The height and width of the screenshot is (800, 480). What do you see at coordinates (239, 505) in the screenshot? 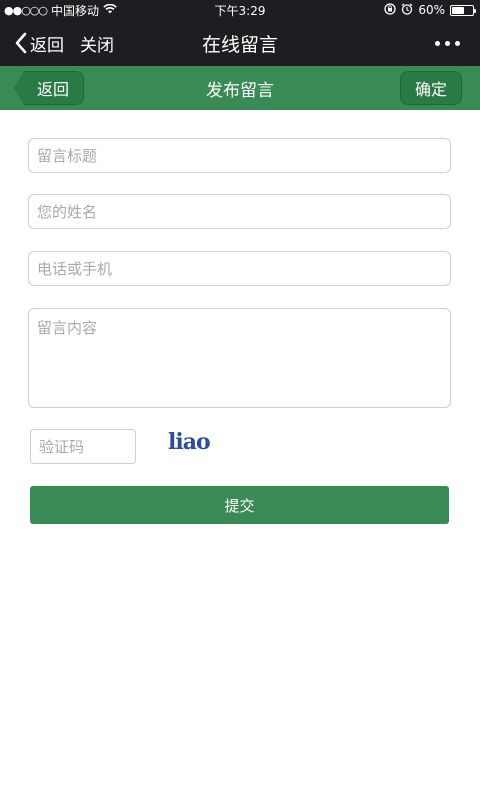
I see `submit-button: 提交` at bounding box center [239, 505].